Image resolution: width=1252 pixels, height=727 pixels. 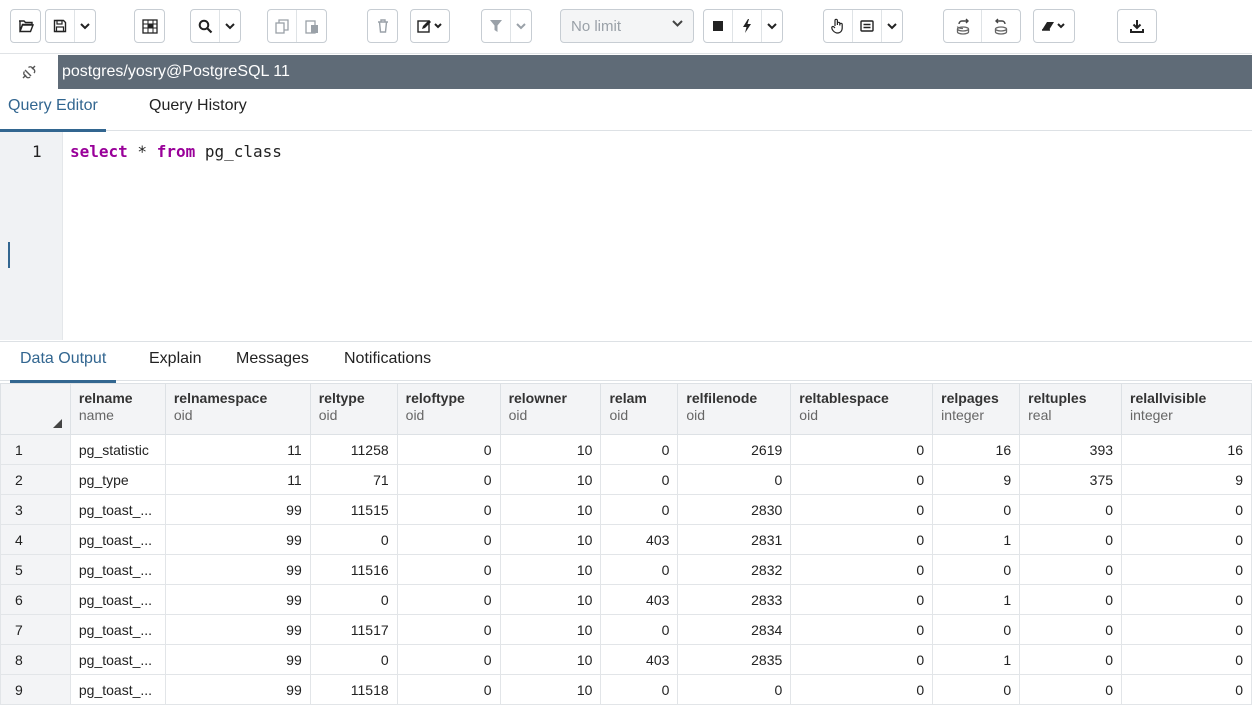 What do you see at coordinates (35, 659) in the screenshot?
I see `row-number: 8` at bounding box center [35, 659].